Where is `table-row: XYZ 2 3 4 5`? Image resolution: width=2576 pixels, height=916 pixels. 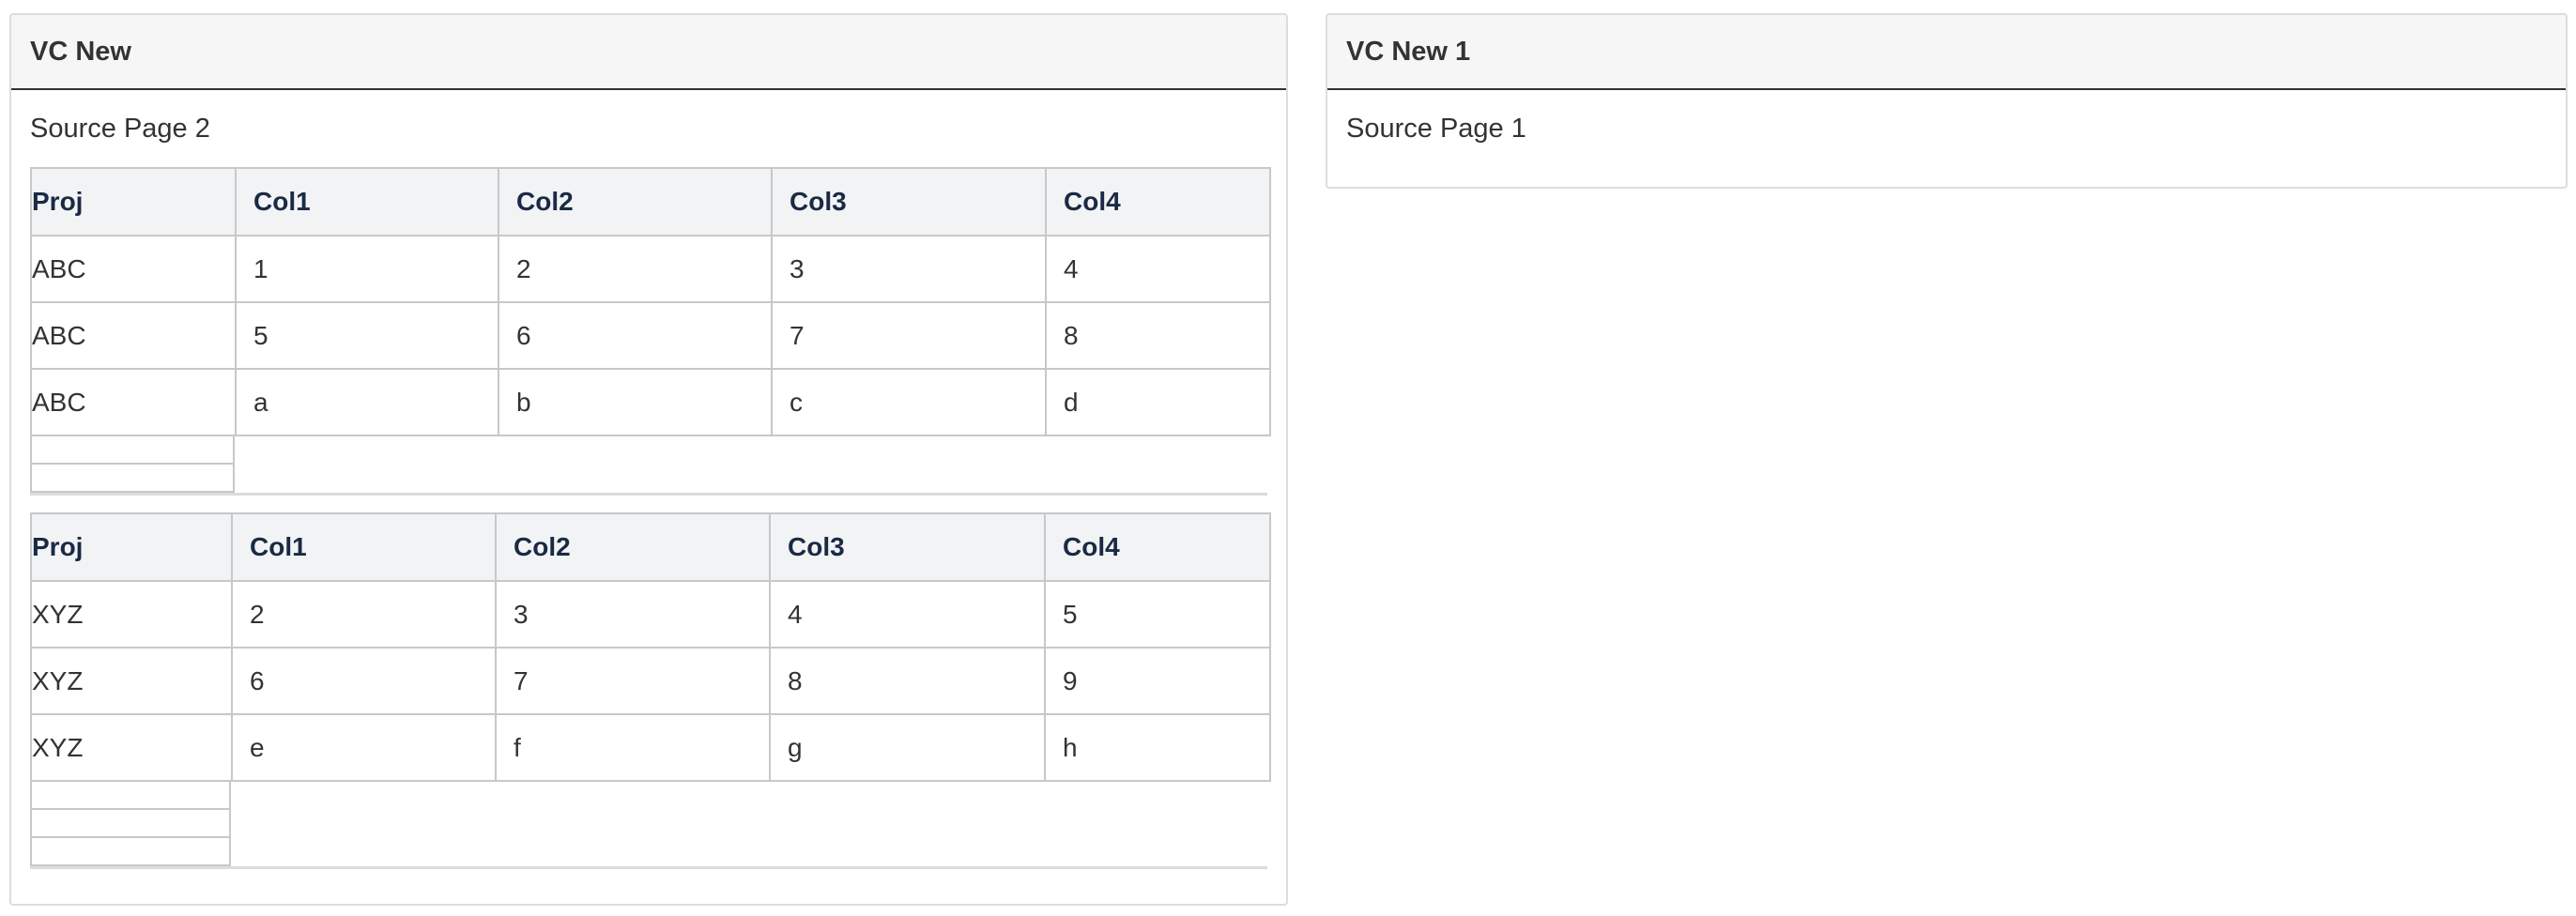
table-row: XYZ 2 3 4 5 is located at coordinates (650, 614).